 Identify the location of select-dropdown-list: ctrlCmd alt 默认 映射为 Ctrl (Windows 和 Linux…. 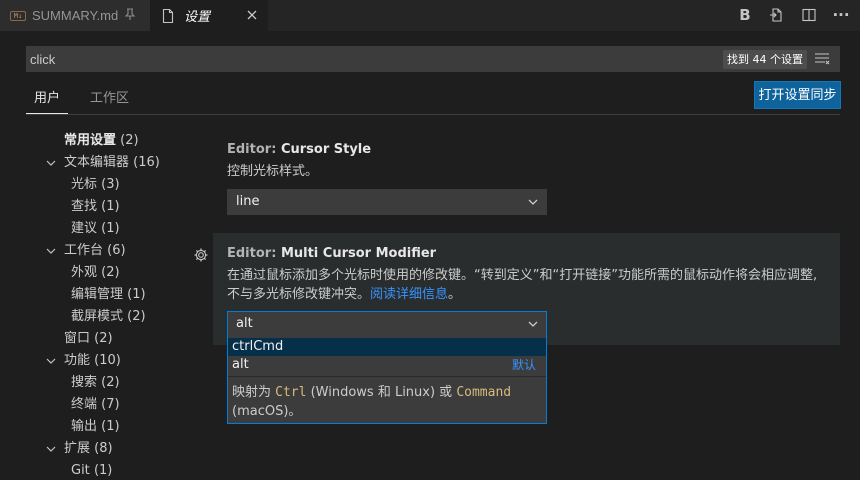
(387, 380).